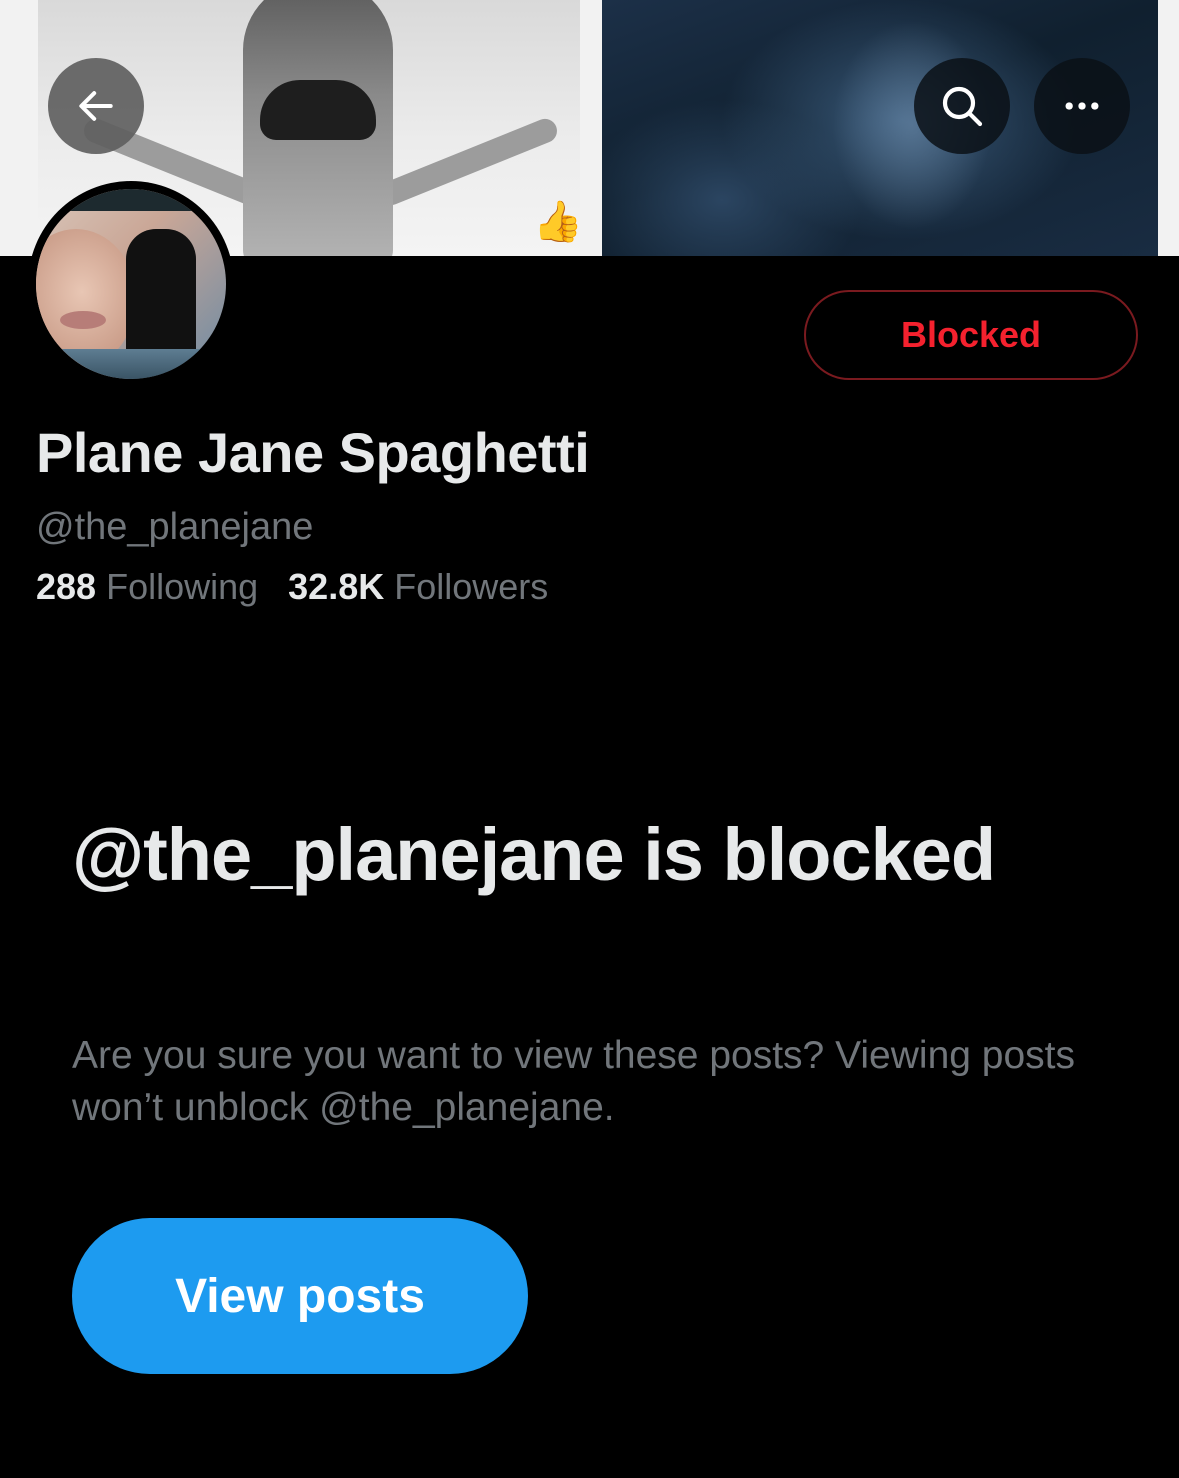 The height and width of the screenshot is (1478, 1179). What do you see at coordinates (66, 586) in the screenshot?
I see `following-count: 288` at bounding box center [66, 586].